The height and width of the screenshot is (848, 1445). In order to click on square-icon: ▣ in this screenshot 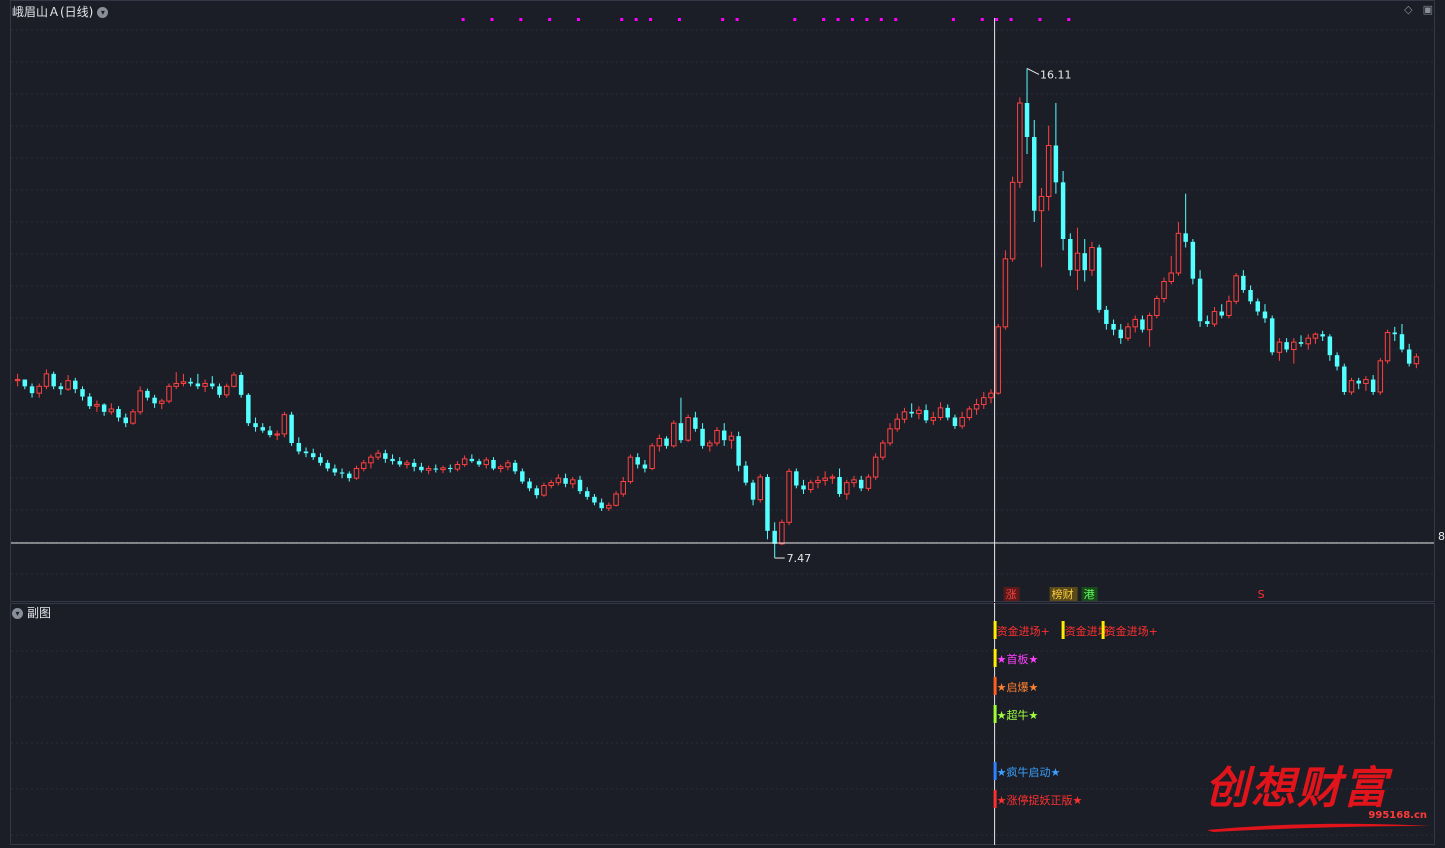, I will do `click(1428, 9)`.